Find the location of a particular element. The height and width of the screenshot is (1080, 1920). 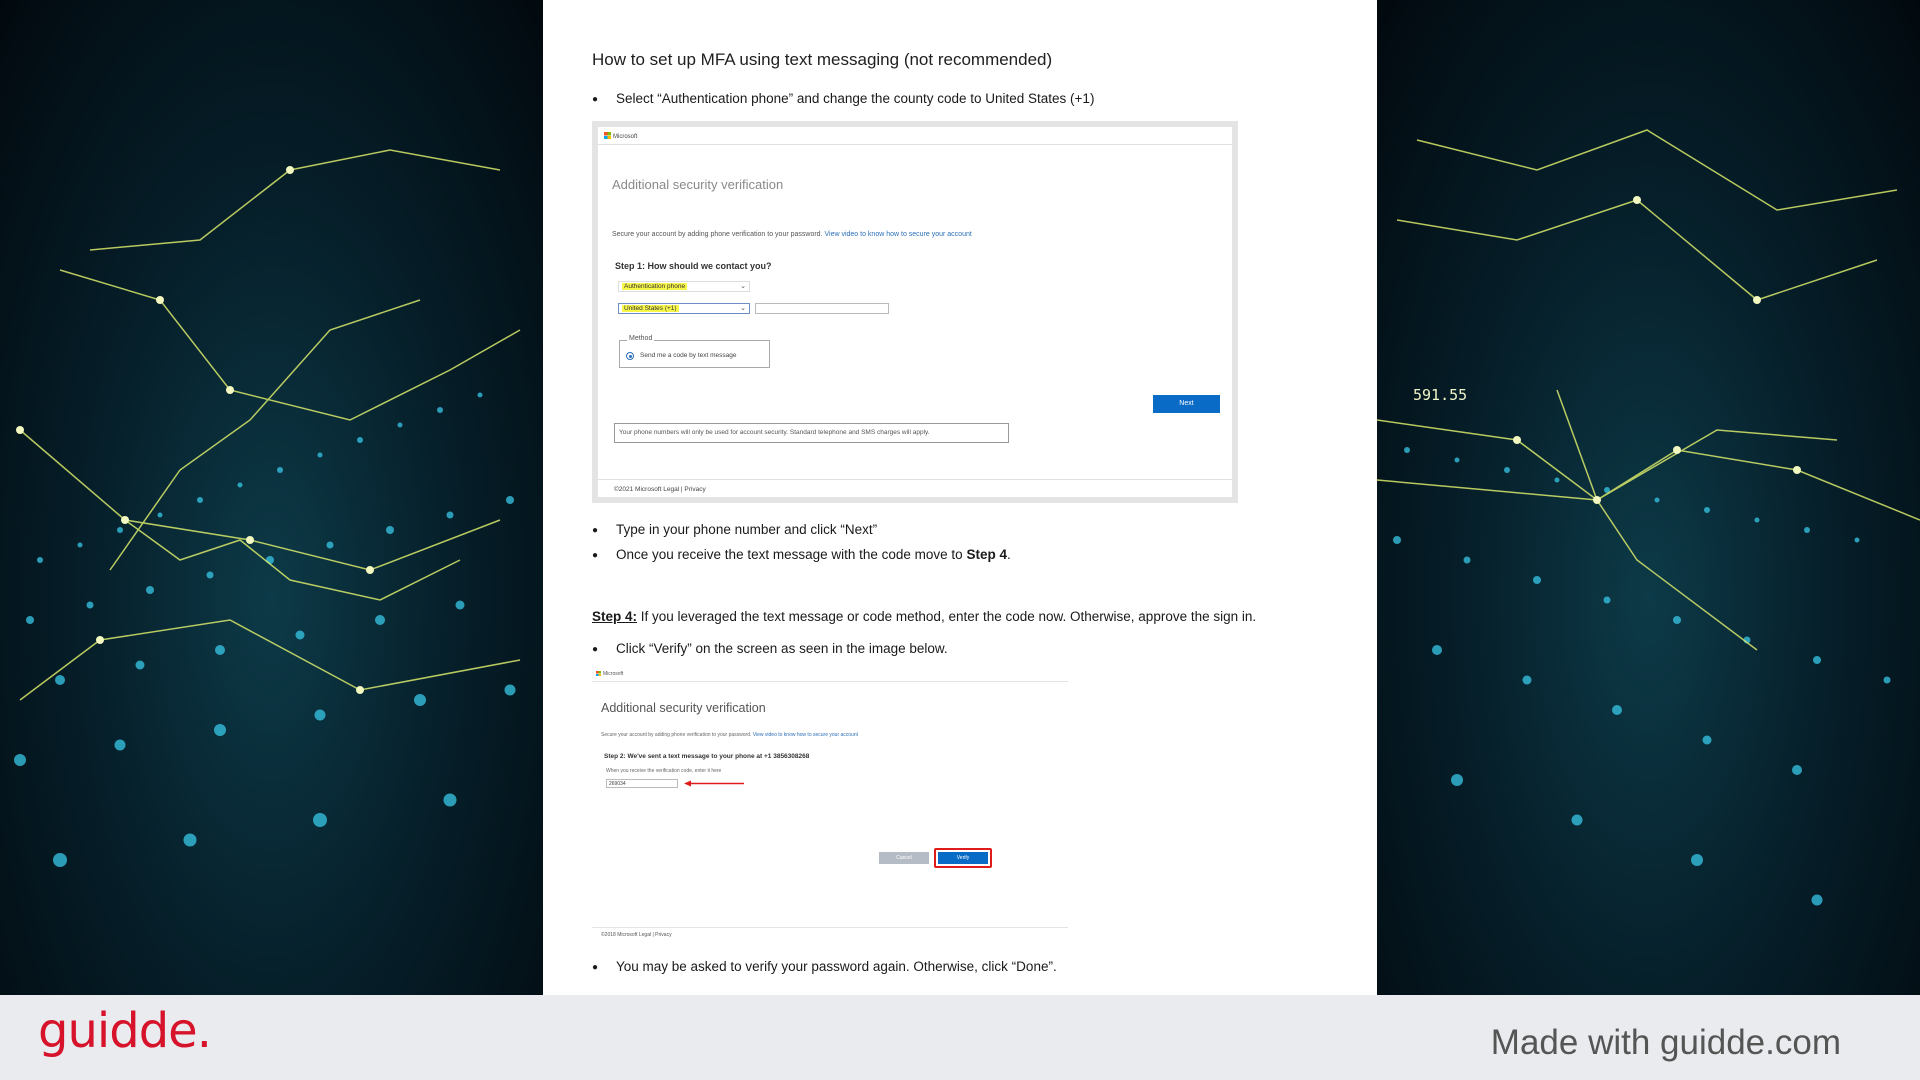

verify-button-highlight: Verify is located at coordinates (963, 858).